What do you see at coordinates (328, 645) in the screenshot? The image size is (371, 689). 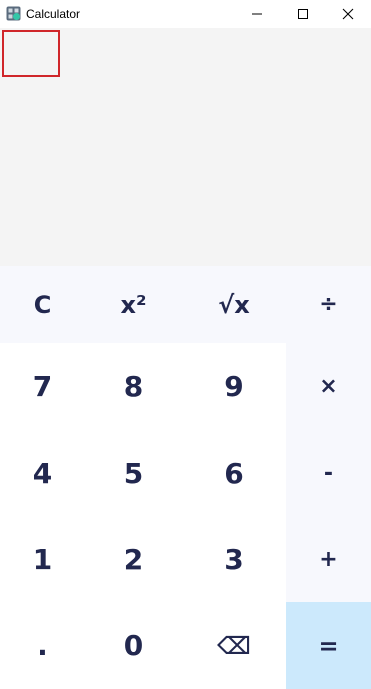 I see `equals-button: =` at bounding box center [328, 645].